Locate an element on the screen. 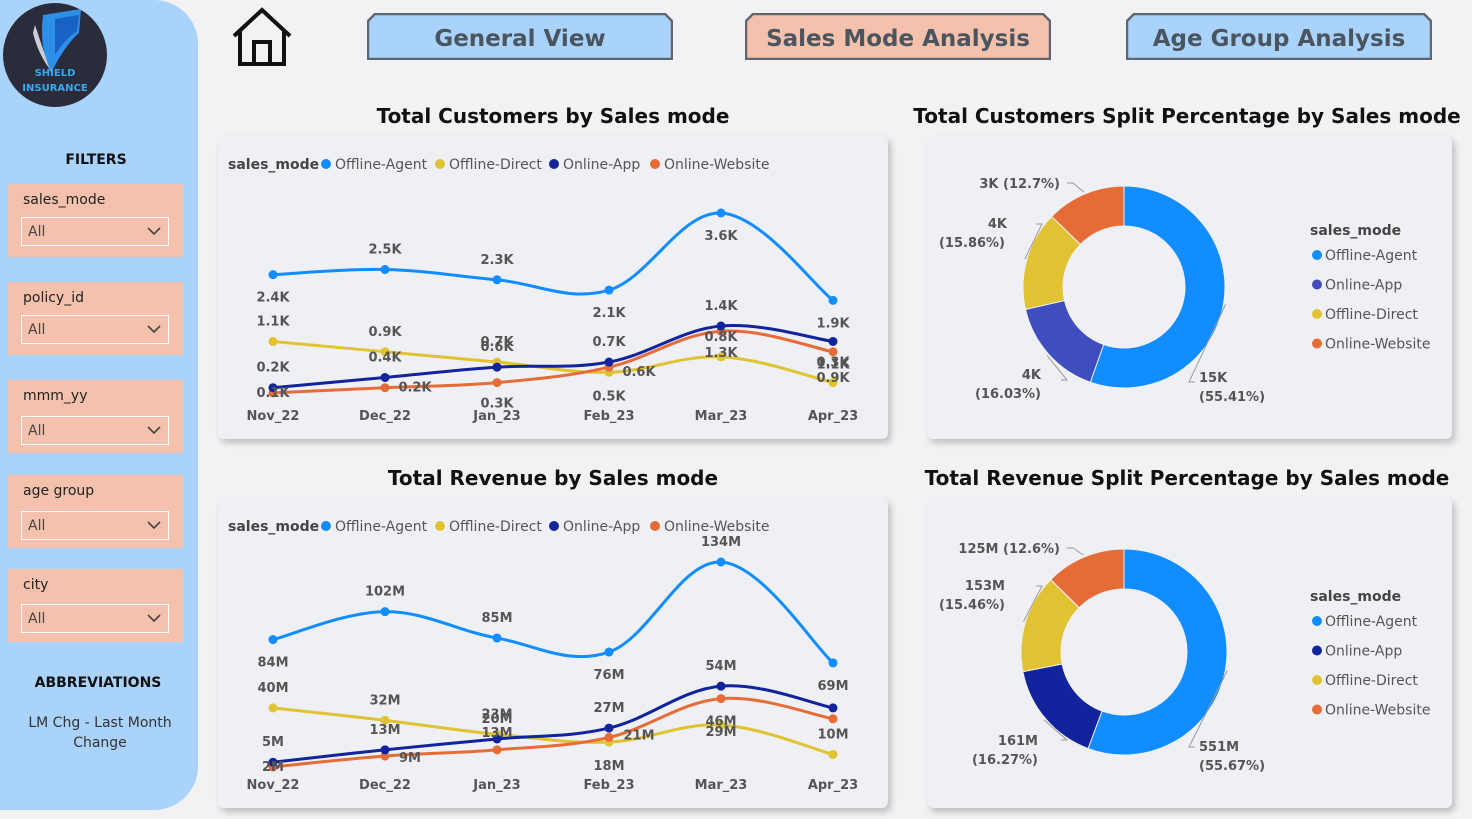  age-group-dropdown: All is located at coordinates (95, 525).